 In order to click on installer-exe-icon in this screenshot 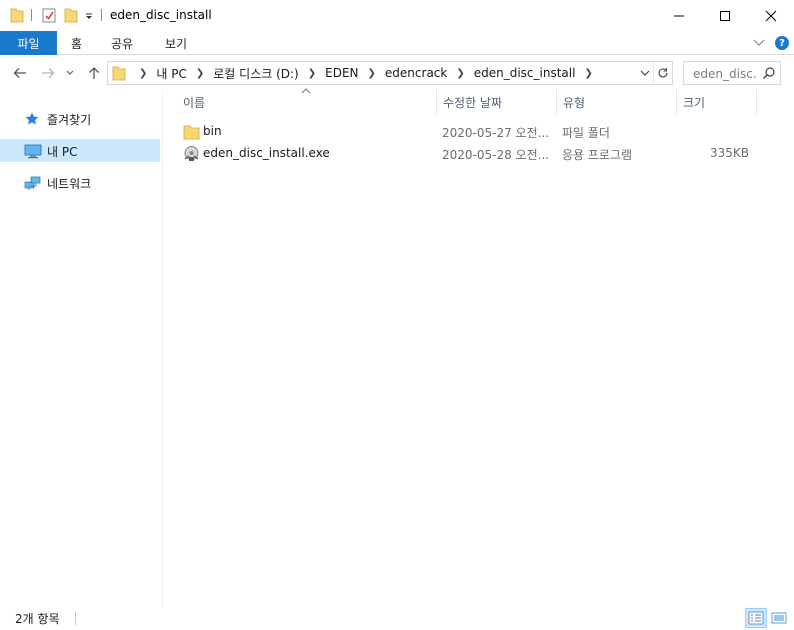, I will do `click(191, 153)`.